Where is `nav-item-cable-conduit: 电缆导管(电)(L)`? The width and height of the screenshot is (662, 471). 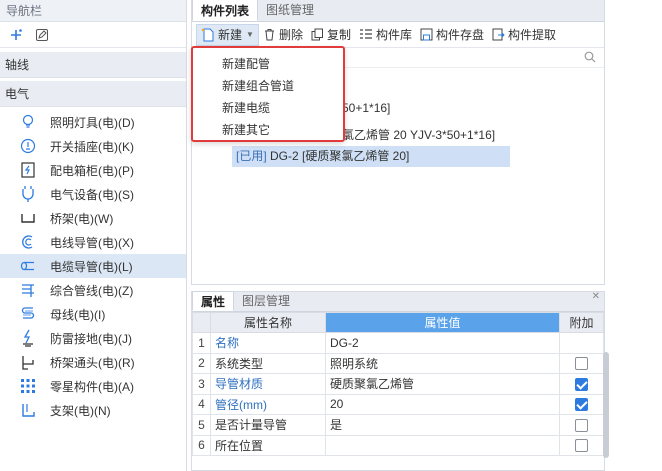
nav-item-cable-conduit: 电缆导管(电)(L) is located at coordinates (93, 266).